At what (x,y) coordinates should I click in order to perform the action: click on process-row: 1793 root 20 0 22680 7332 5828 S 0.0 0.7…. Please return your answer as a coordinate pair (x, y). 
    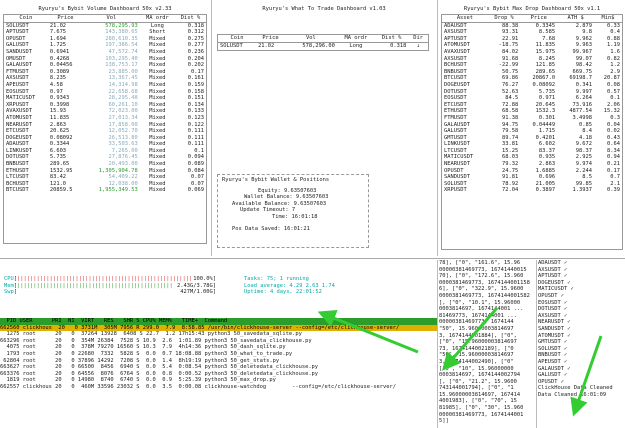
    Looking at the image, I should click on (218, 354).